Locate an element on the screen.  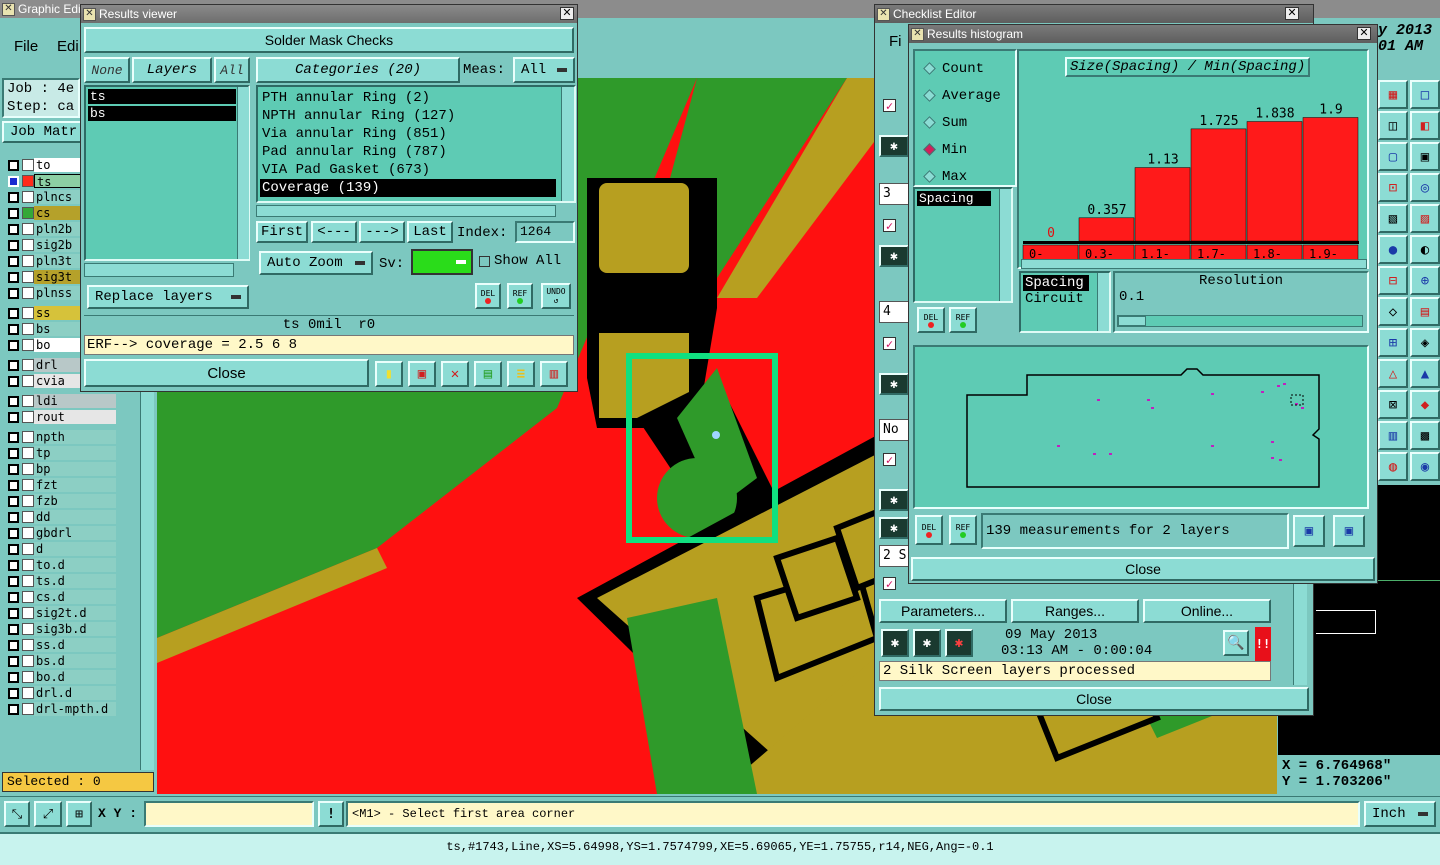
tool-icon: ▨ is located at coordinates (1425, 218).